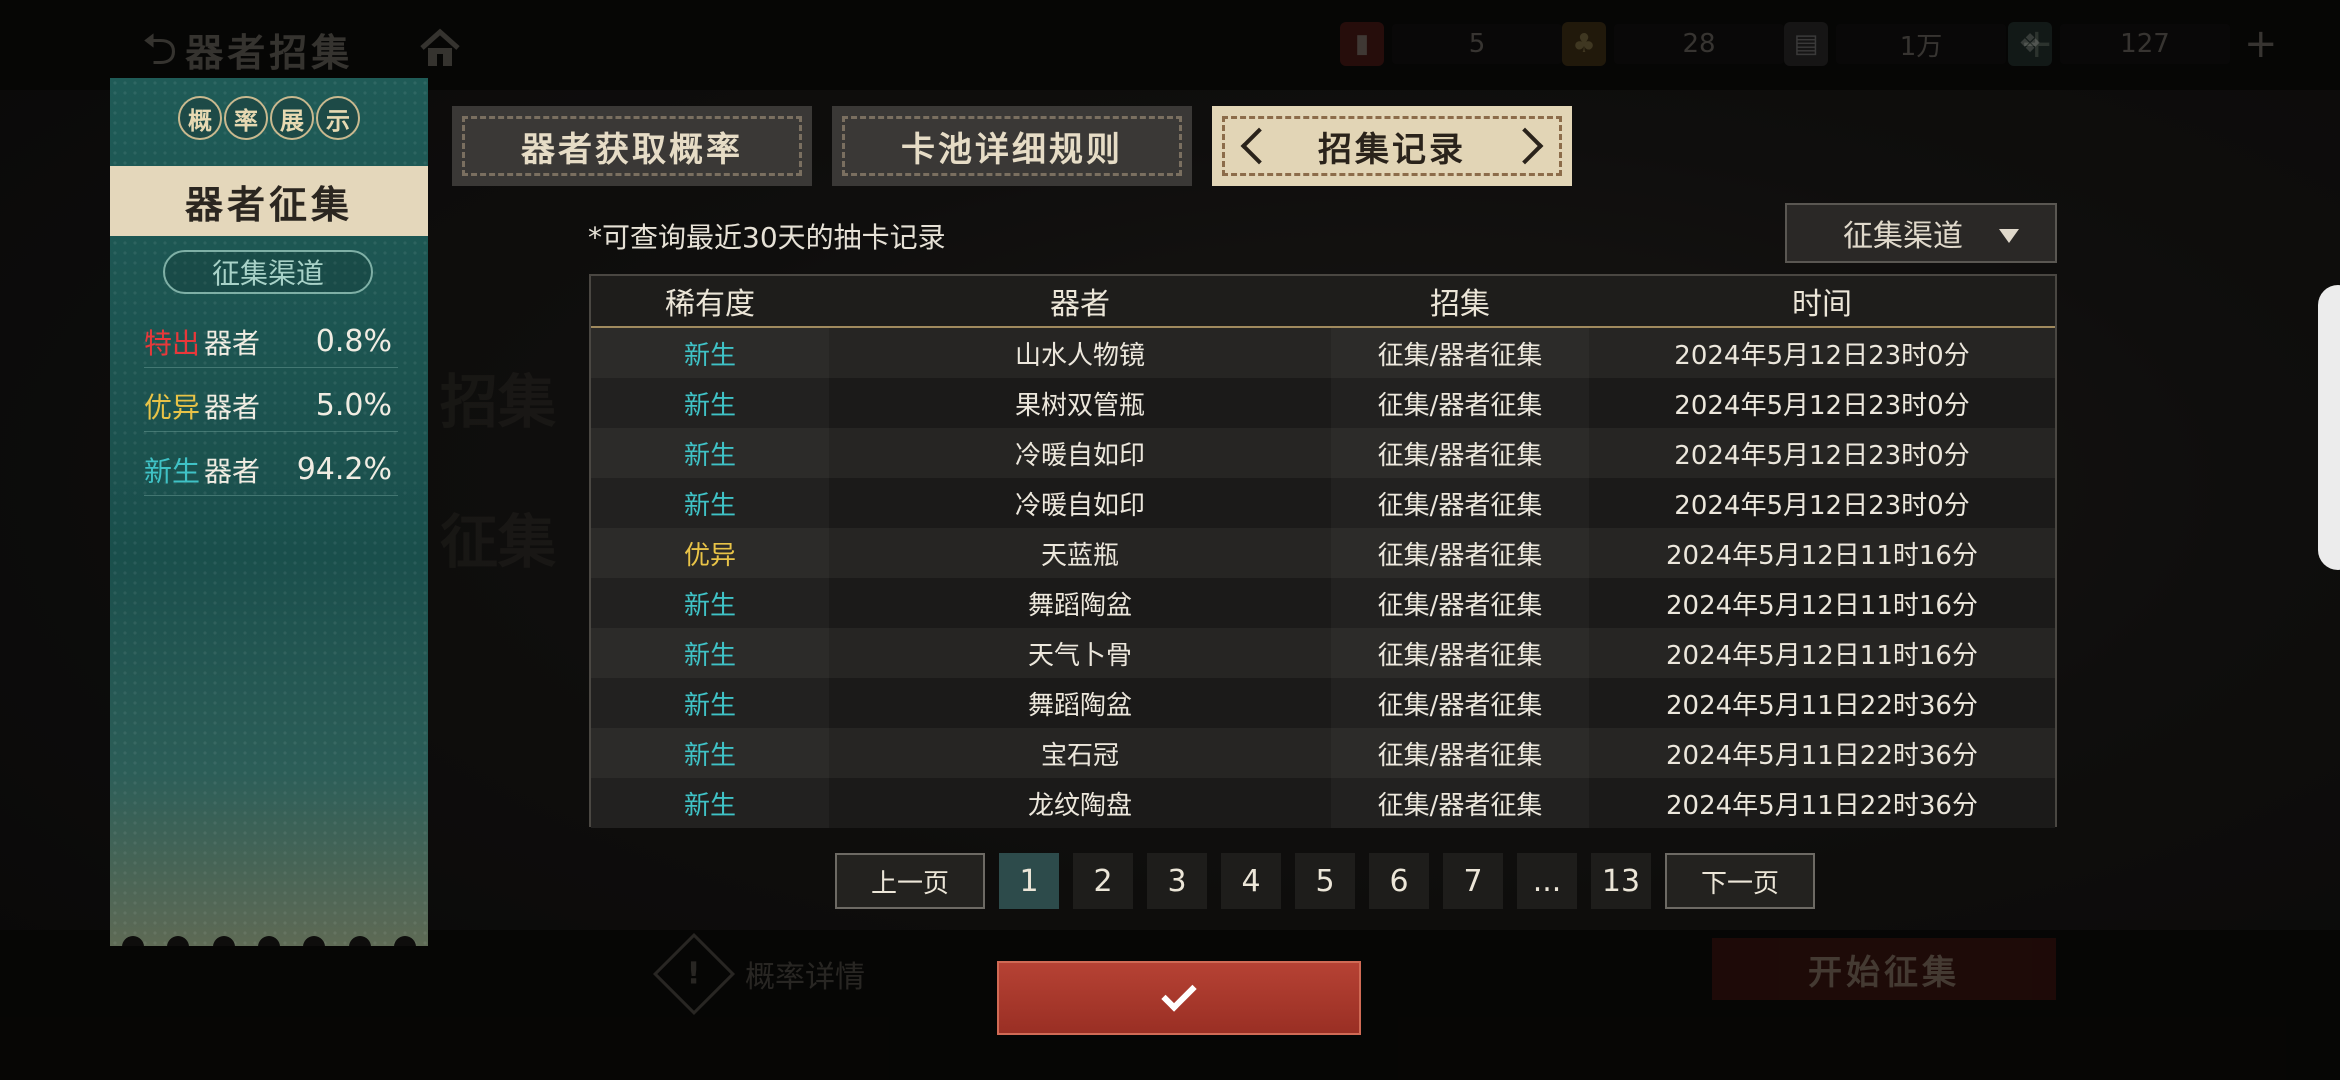 This screenshot has width=2340, height=1080. Describe the element at coordinates (2009, 236) in the screenshot. I see `dropdown-triangle-icon` at that location.